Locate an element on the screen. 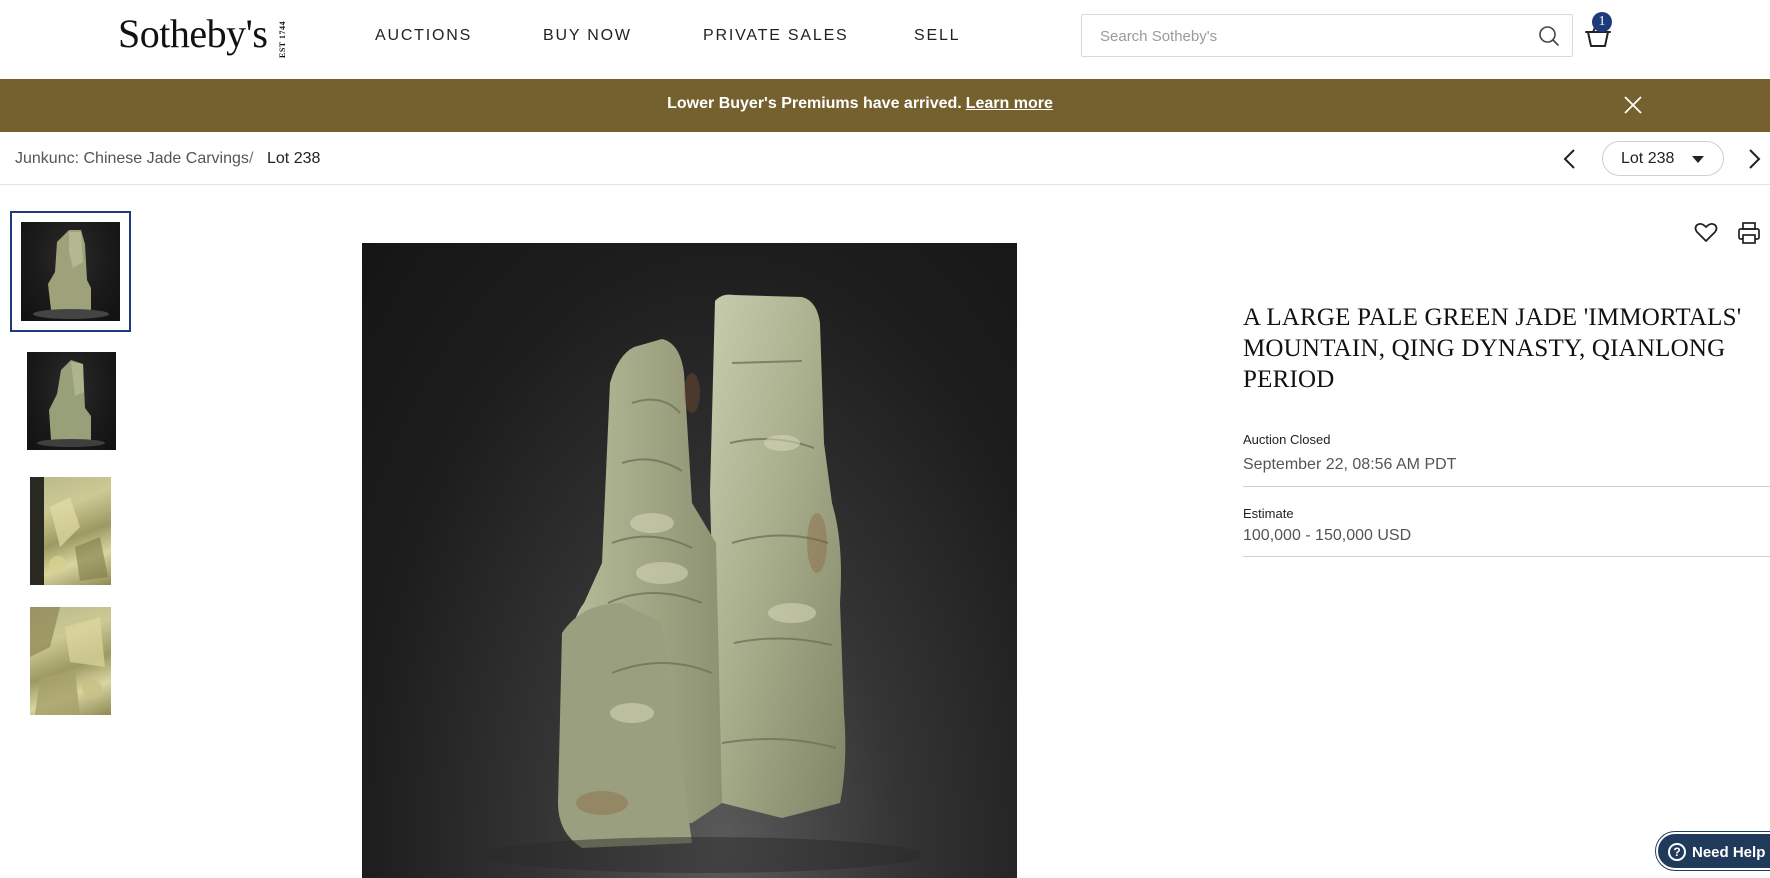 The height and width of the screenshot is (878, 1770). search-box is located at coordinates (1327, 35).